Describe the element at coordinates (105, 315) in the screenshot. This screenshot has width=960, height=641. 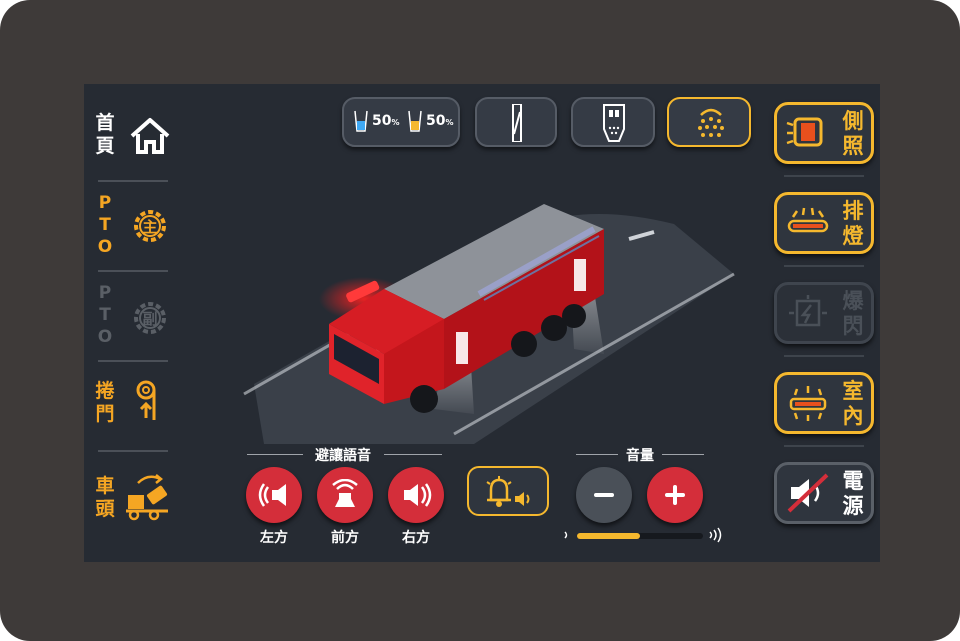
I see `nav-pto-sub-label: P T O` at that location.